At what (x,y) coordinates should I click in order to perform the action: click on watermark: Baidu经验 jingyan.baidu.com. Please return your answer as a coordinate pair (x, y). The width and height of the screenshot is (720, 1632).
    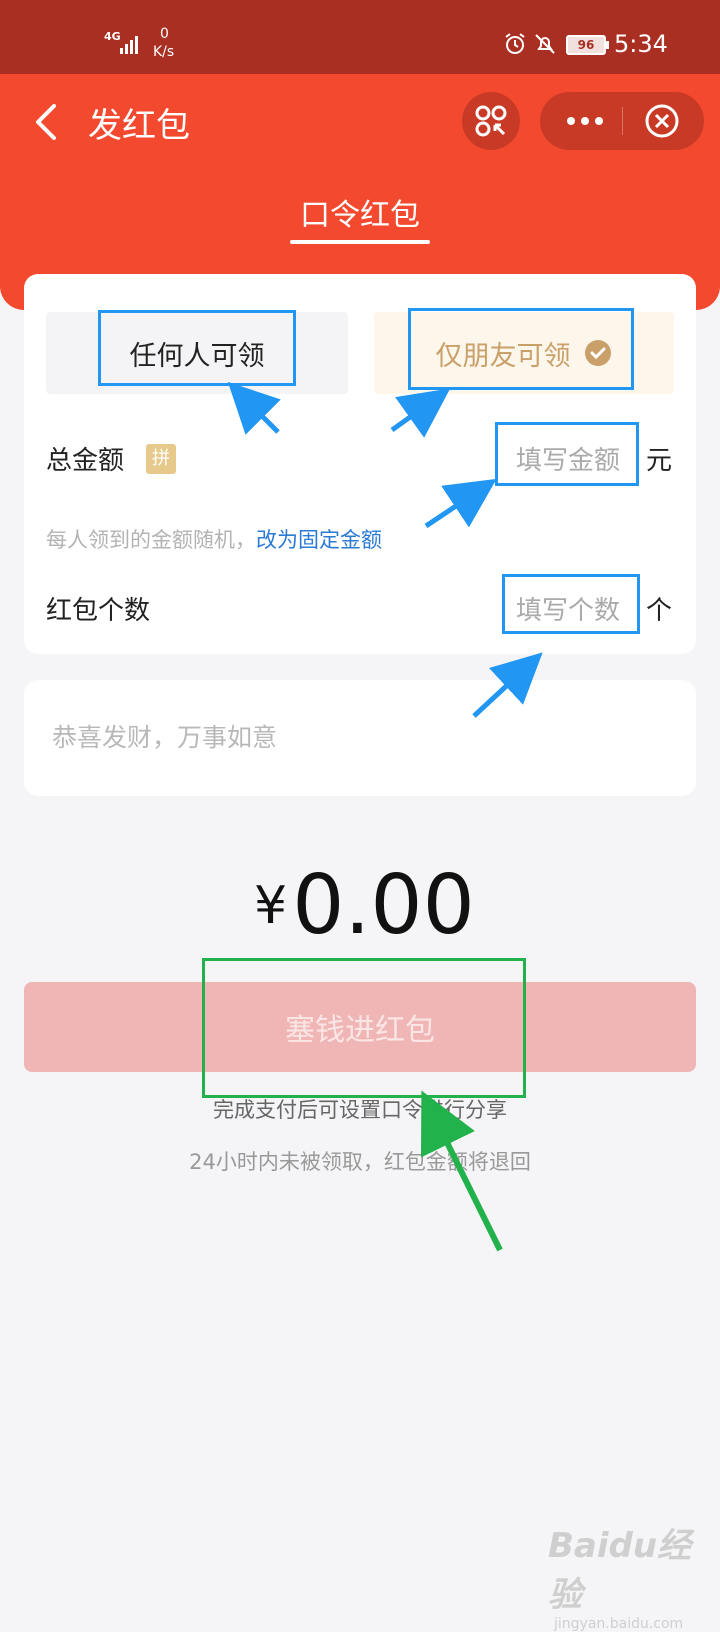
    Looking at the image, I should click on (634, 1575).